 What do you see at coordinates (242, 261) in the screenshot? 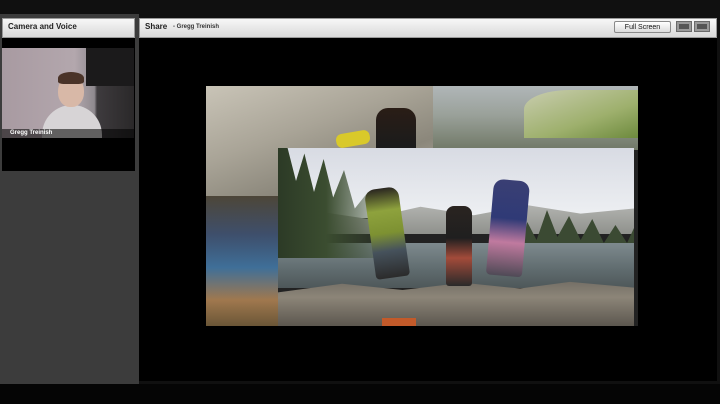
I see `photo-backpacker` at bounding box center [242, 261].